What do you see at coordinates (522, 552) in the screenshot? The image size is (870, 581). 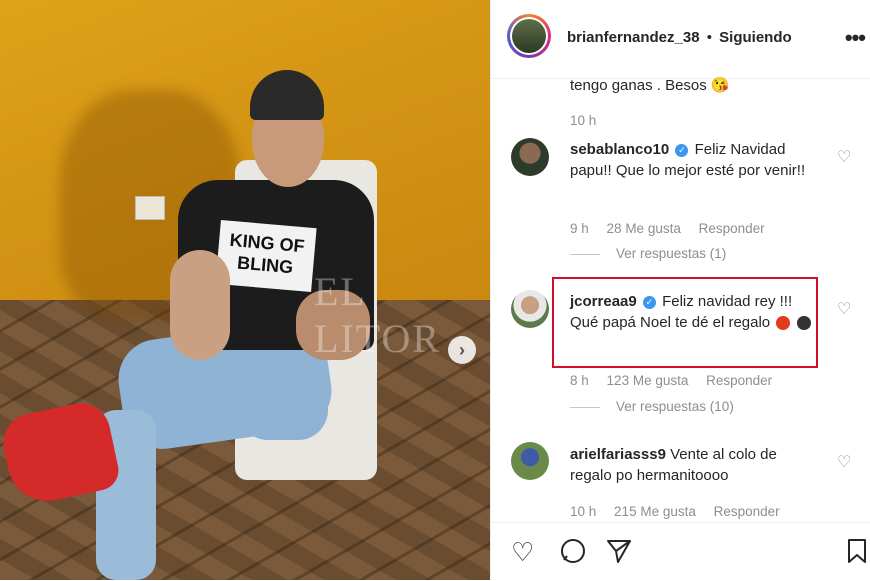 I see `like-icon: ♡` at bounding box center [522, 552].